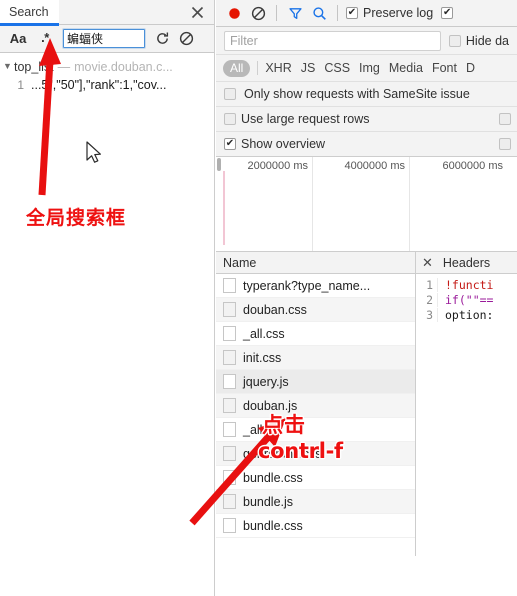 This screenshot has width=517, height=596. I want to click on column-header-name: Name, so click(315, 263).